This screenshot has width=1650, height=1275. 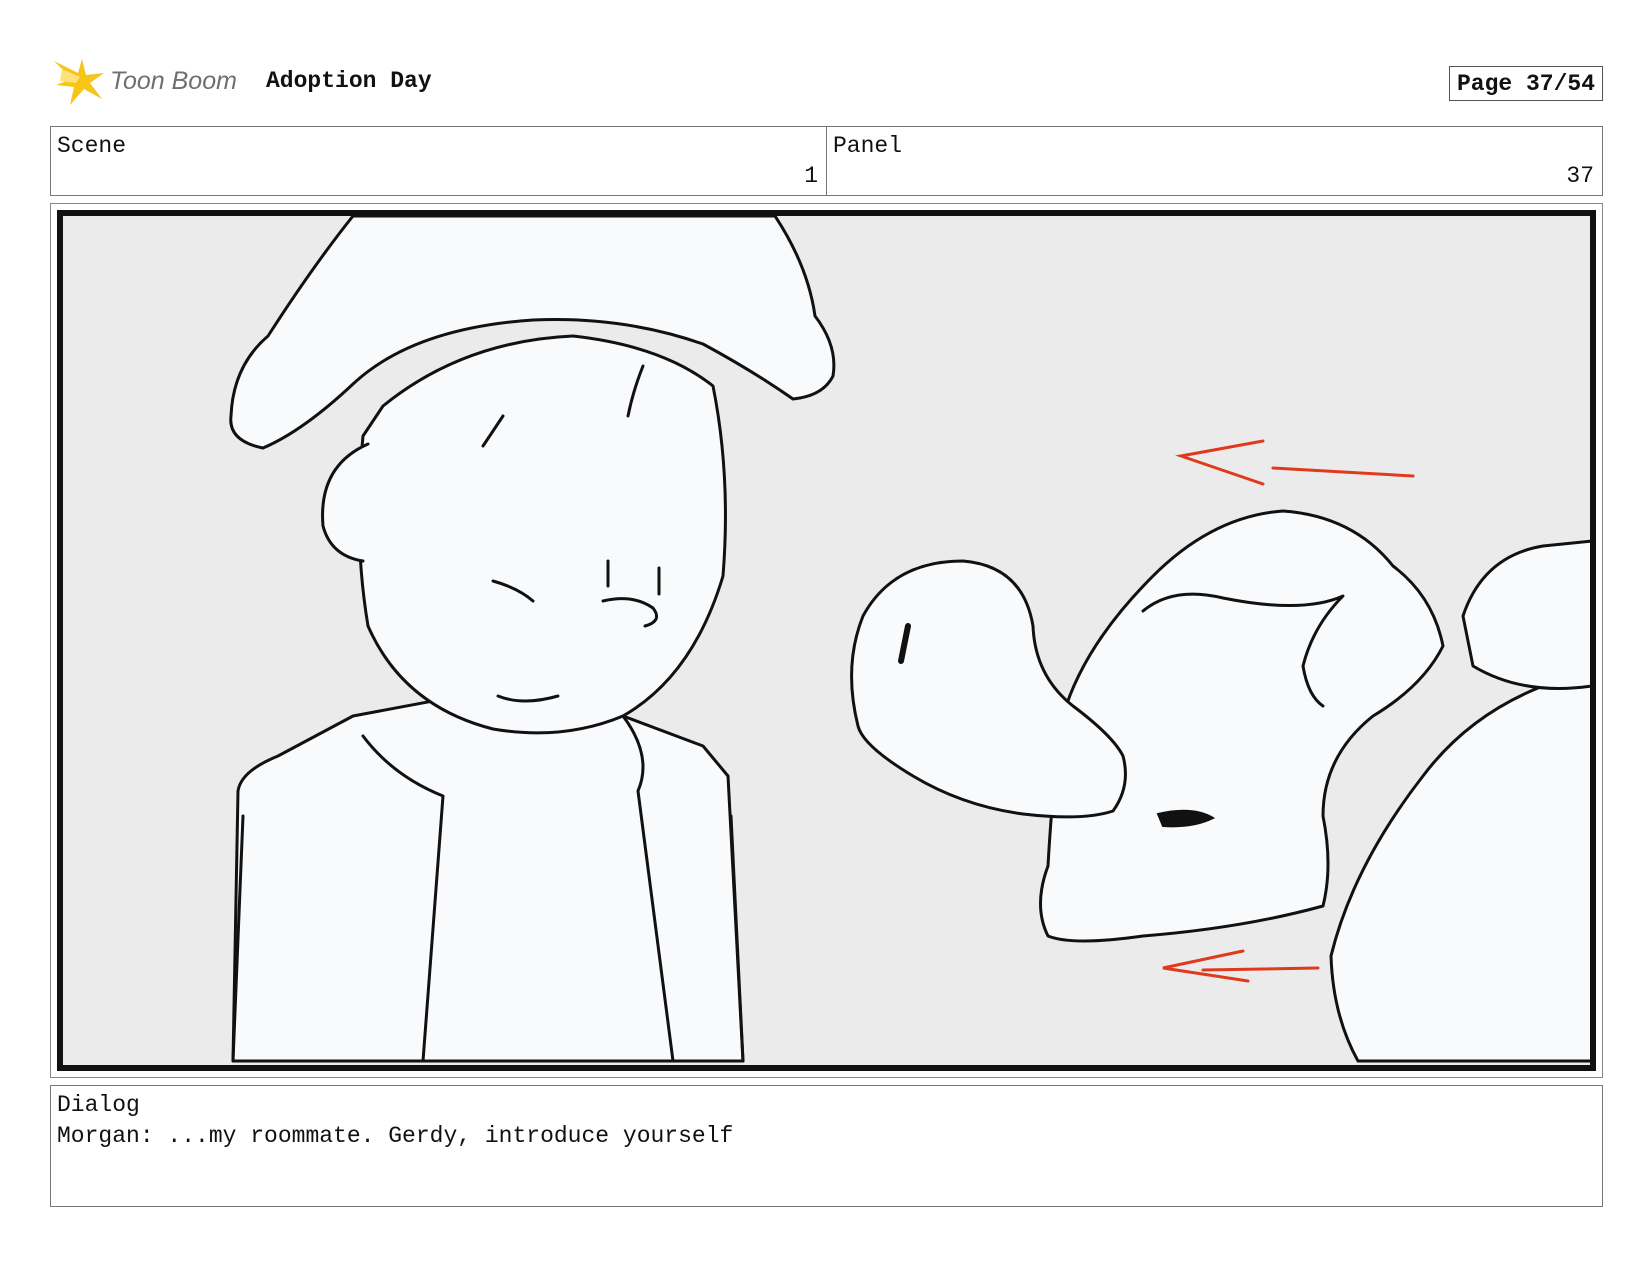 I want to click on toon-boom-star-icon, so click(x=79, y=82).